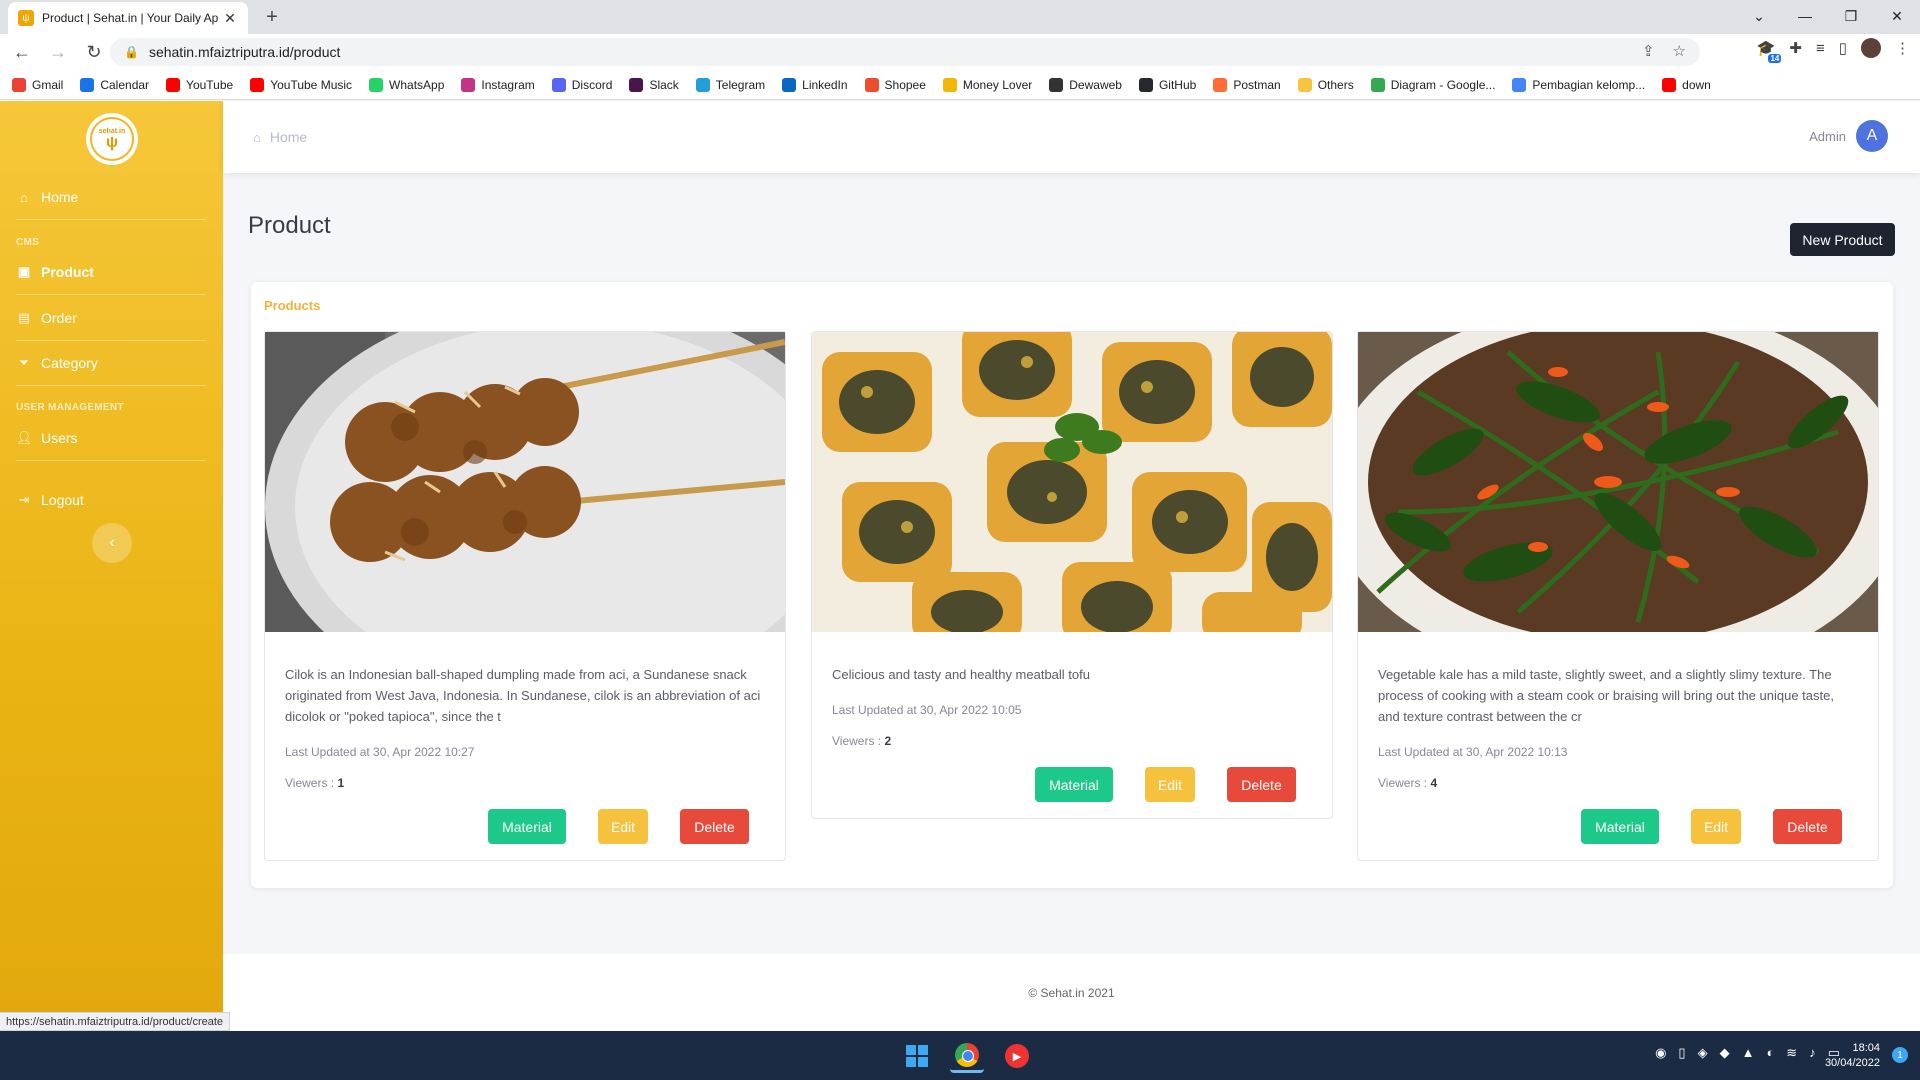 The image size is (1920, 1080). Describe the element at coordinates (592, 84) in the screenshot. I see `bookmark-label: Discord` at that location.